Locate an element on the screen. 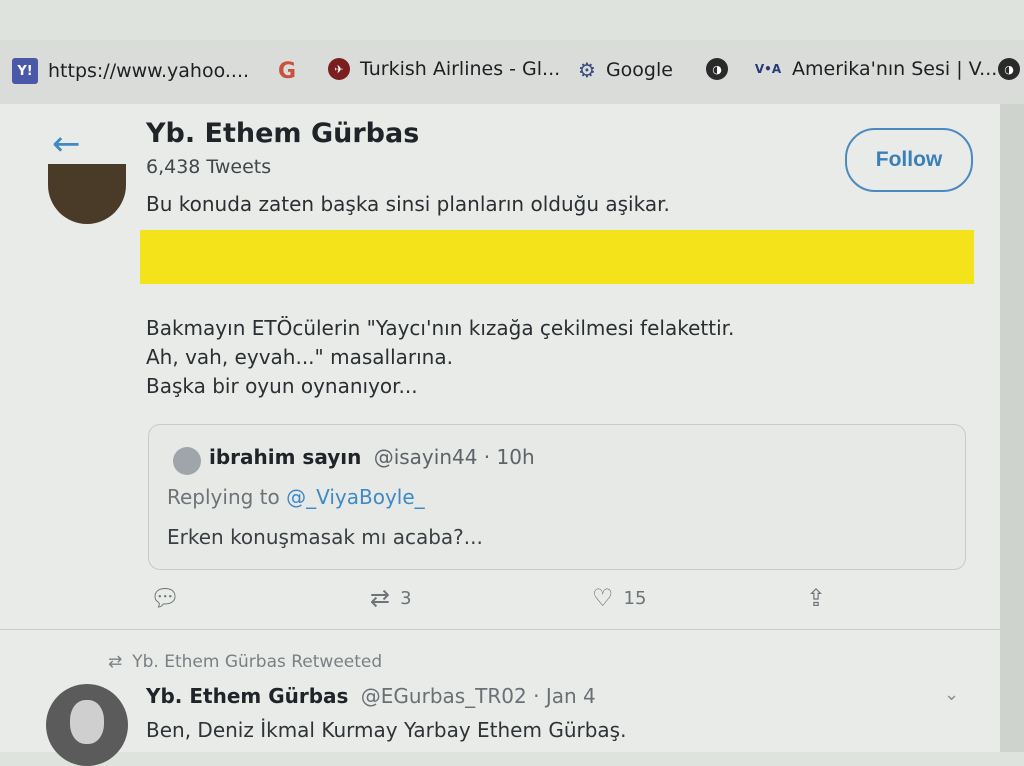  bookmark-google-g: G is located at coordinates (287, 71).